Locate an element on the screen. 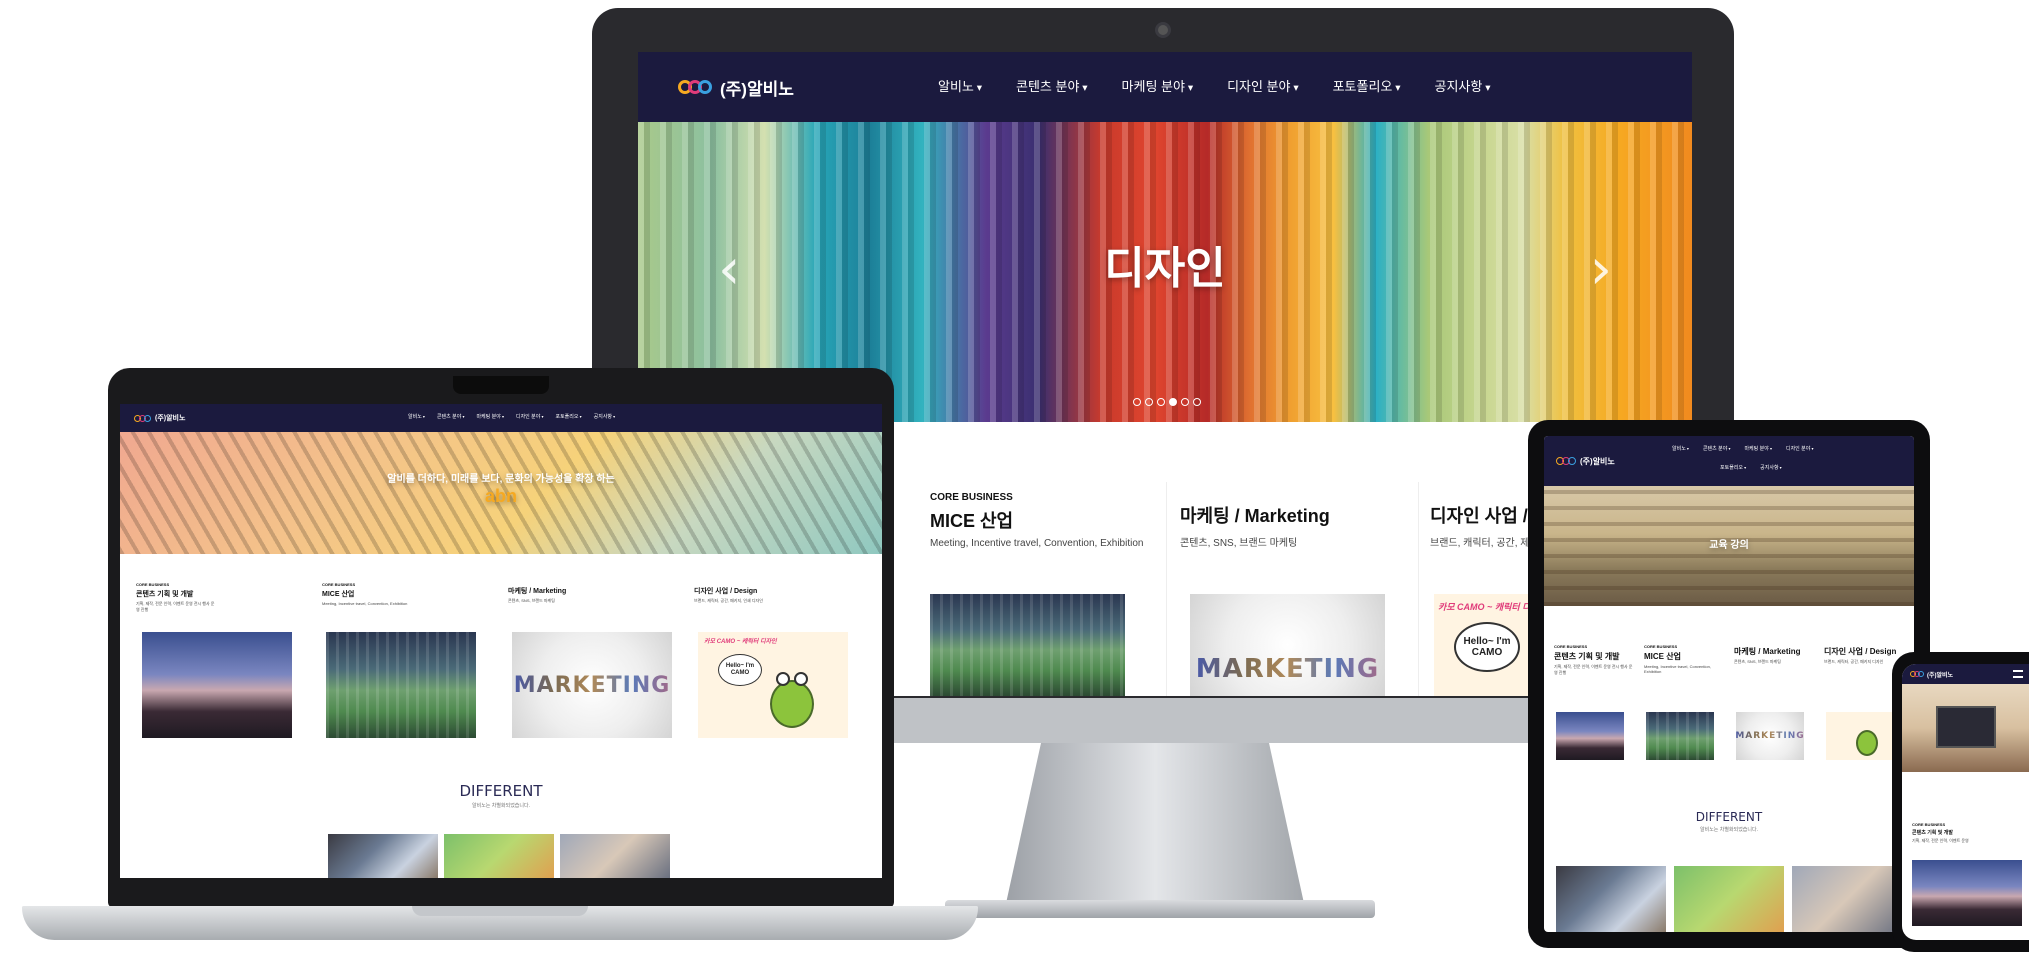 The width and height of the screenshot is (2029, 960). laptop-base is located at coordinates (500, 923).